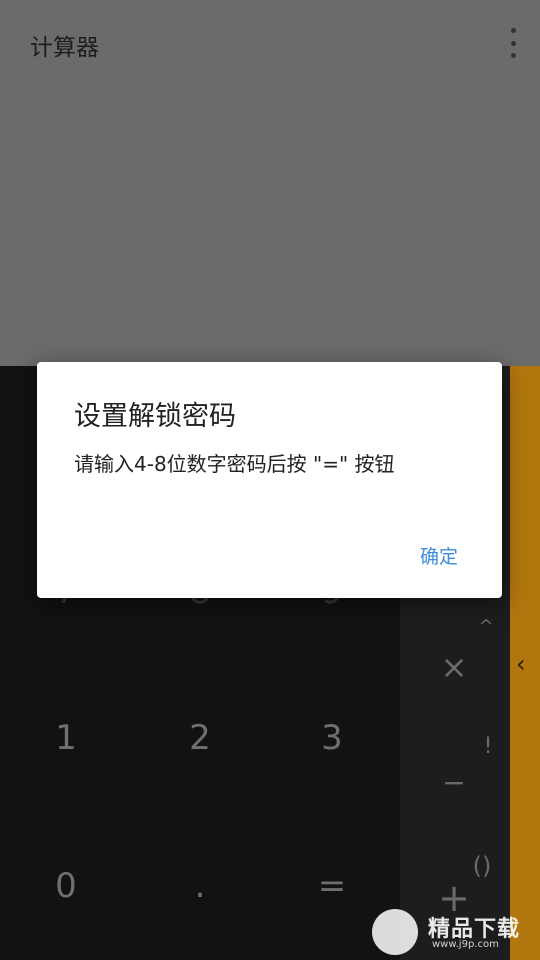  Describe the element at coordinates (513, 43) in the screenshot. I see `more-options-icon` at that location.